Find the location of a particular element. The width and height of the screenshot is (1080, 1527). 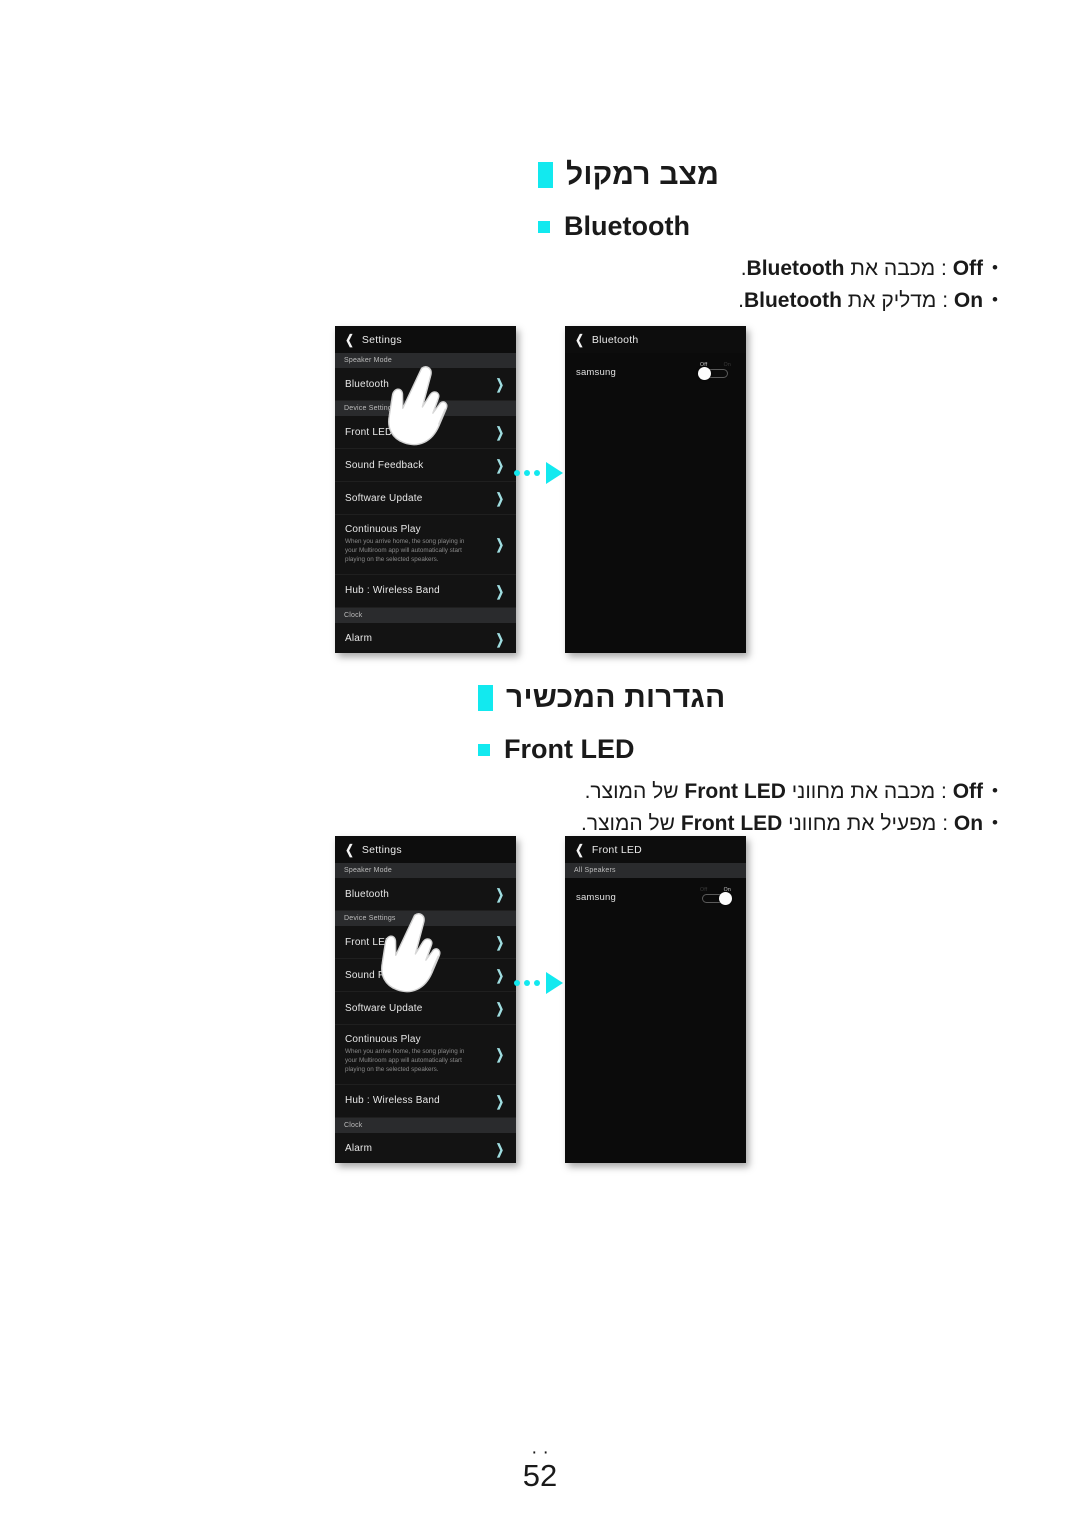

bluetooth-toggle: Off On is located at coordinates (715, 371).